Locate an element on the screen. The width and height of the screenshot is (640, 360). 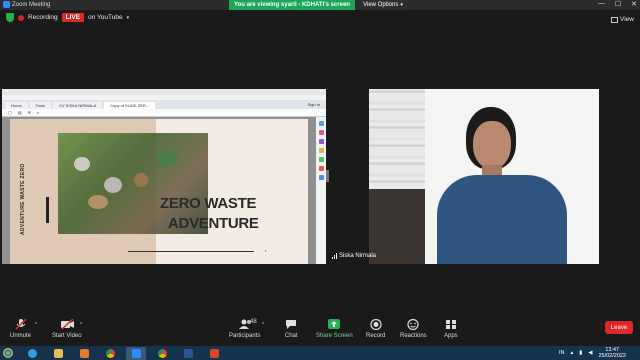
volume-icon: ◀ is located at coordinates (590, 353).